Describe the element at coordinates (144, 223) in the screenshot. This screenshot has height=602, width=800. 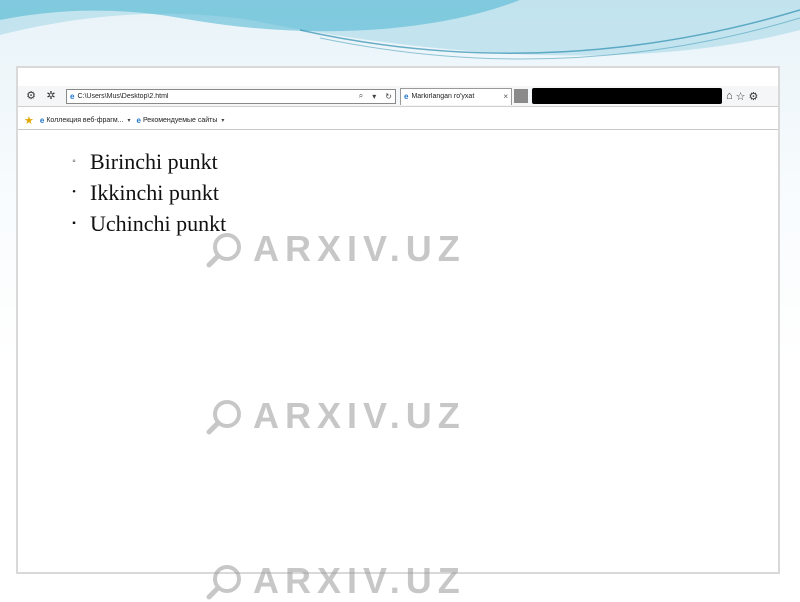
I see `list-item: ▪ Uchinchi punkt` at that location.